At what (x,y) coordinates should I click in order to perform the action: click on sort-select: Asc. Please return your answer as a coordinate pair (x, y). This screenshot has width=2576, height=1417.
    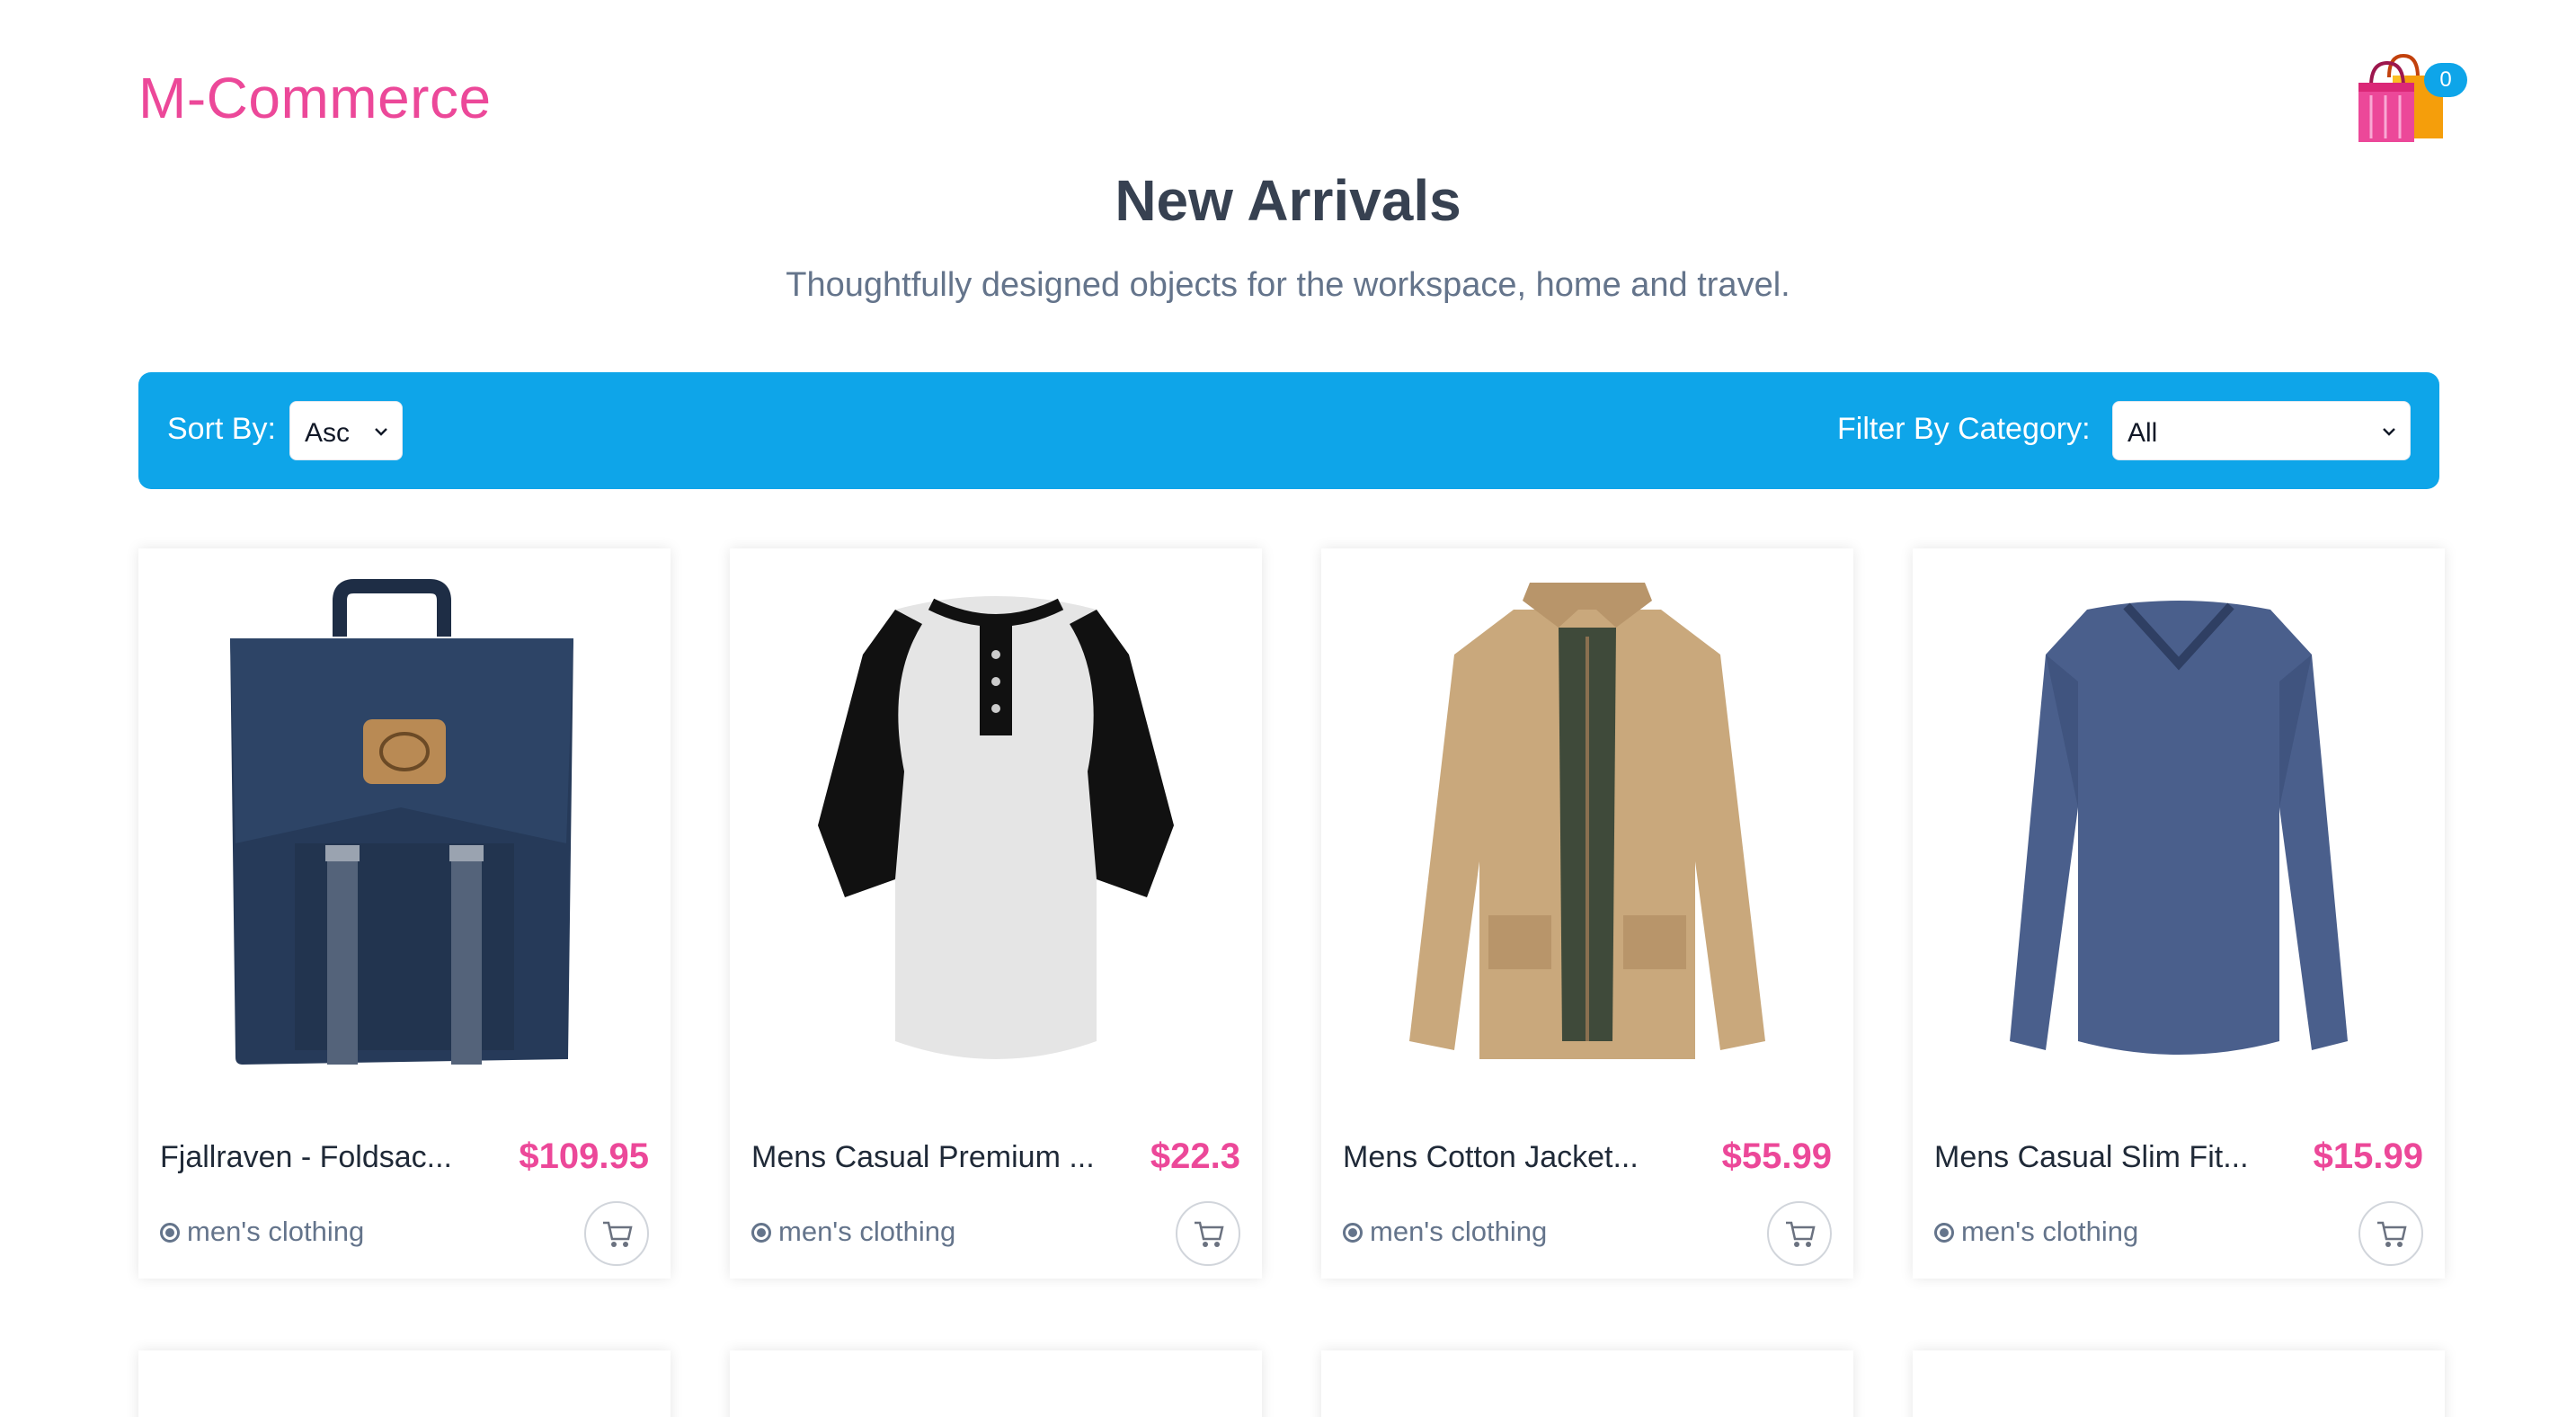
    Looking at the image, I should click on (346, 431).